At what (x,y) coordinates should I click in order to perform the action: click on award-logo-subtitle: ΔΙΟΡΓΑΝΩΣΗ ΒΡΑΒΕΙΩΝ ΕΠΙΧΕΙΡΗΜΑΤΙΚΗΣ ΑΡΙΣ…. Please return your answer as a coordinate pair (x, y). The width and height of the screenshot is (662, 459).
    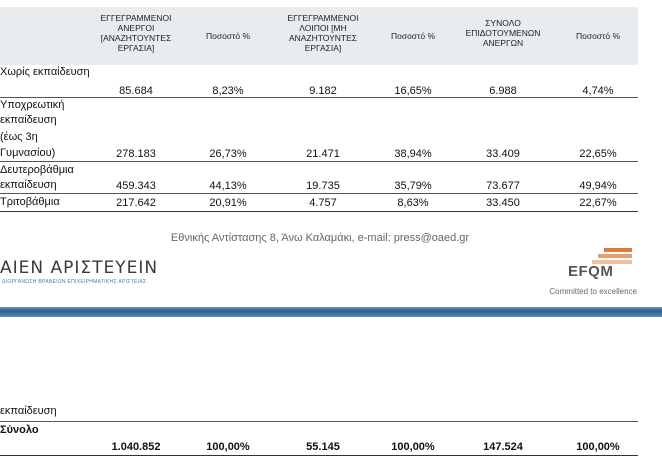
    Looking at the image, I should click on (74, 282).